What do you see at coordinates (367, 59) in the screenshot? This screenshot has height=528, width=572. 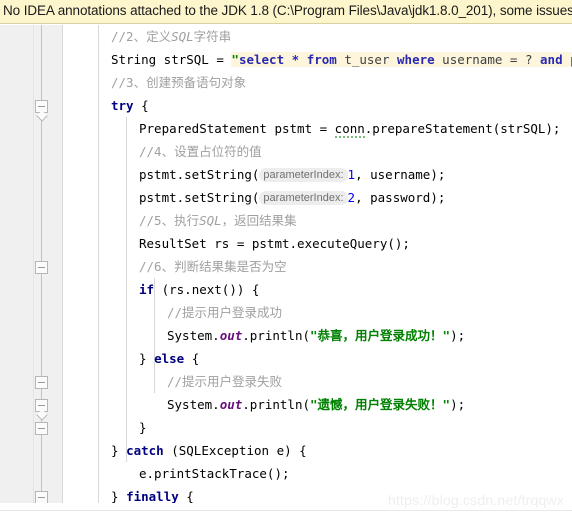 I see `sql-table-name: t_user` at bounding box center [367, 59].